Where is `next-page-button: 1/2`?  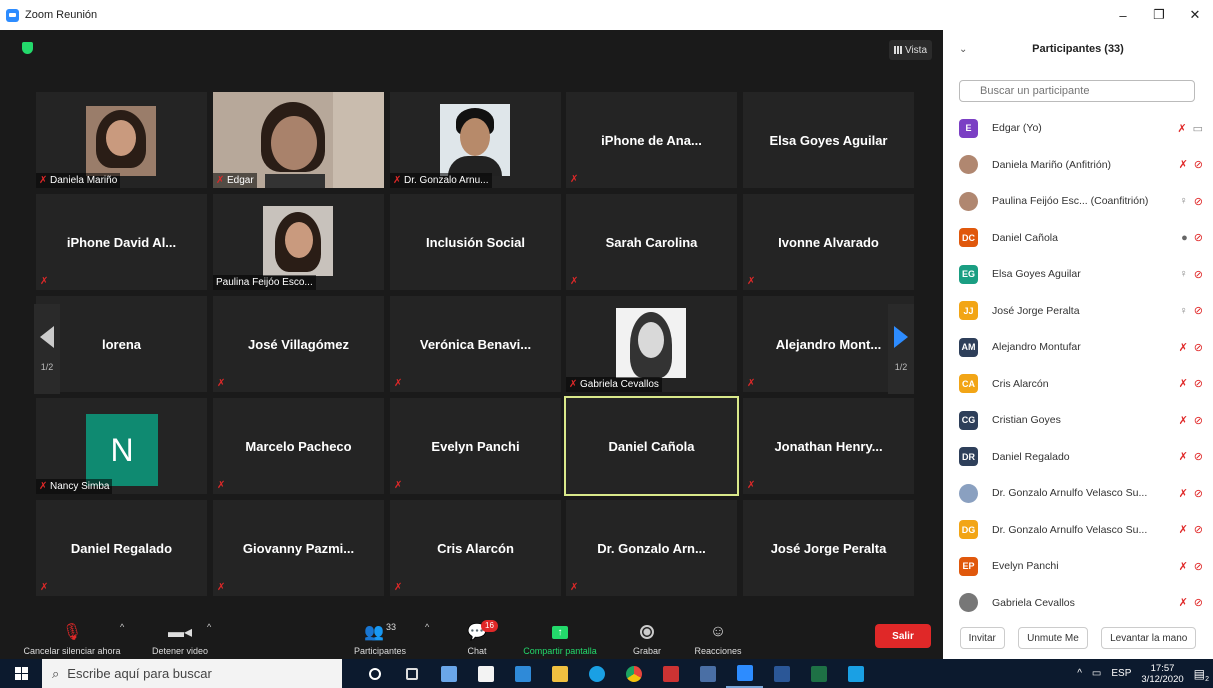 next-page-button: 1/2 is located at coordinates (901, 349).